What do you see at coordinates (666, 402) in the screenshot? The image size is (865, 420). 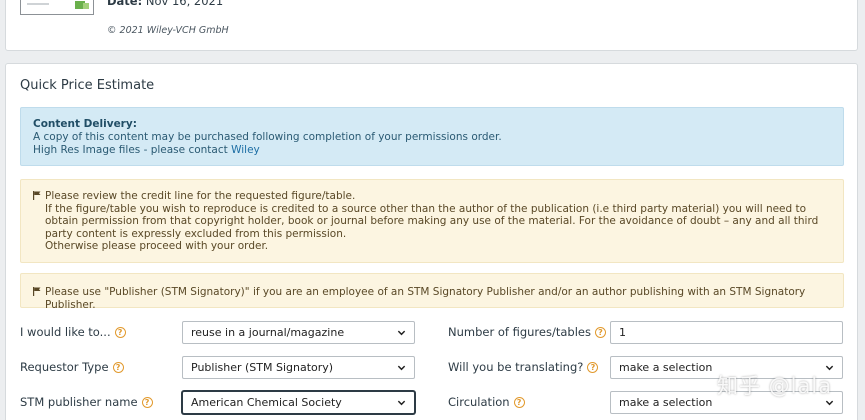 I see `circulation-value: make a selection` at bounding box center [666, 402].